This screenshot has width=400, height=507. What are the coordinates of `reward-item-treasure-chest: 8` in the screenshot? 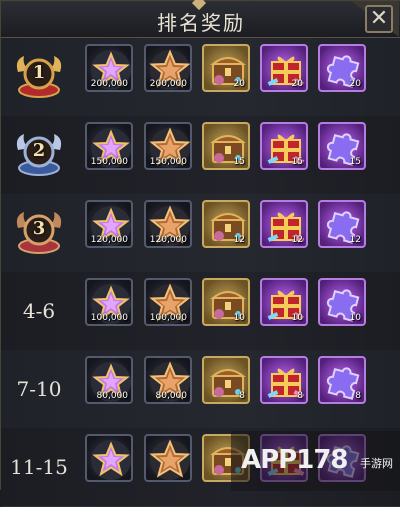 It's located at (226, 380).